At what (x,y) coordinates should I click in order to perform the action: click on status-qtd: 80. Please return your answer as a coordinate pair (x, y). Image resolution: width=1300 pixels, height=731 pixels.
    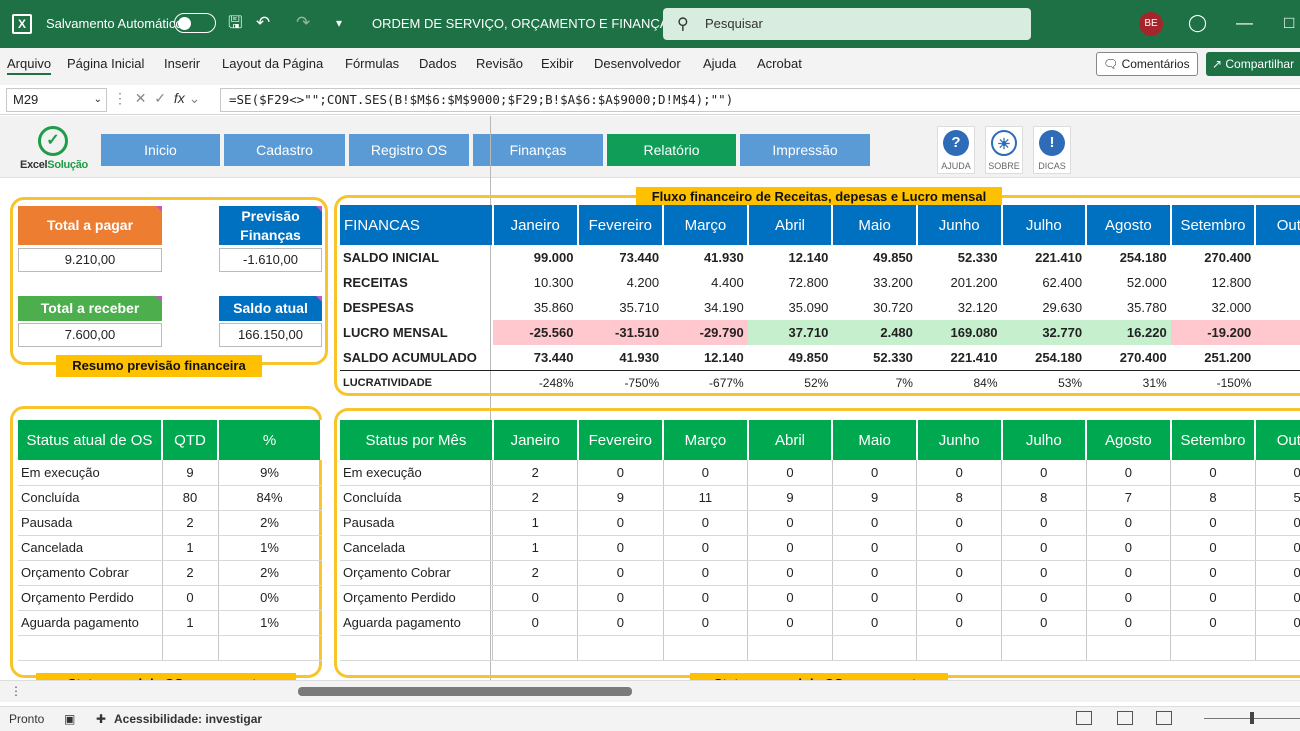
    Looking at the image, I should click on (190, 498).